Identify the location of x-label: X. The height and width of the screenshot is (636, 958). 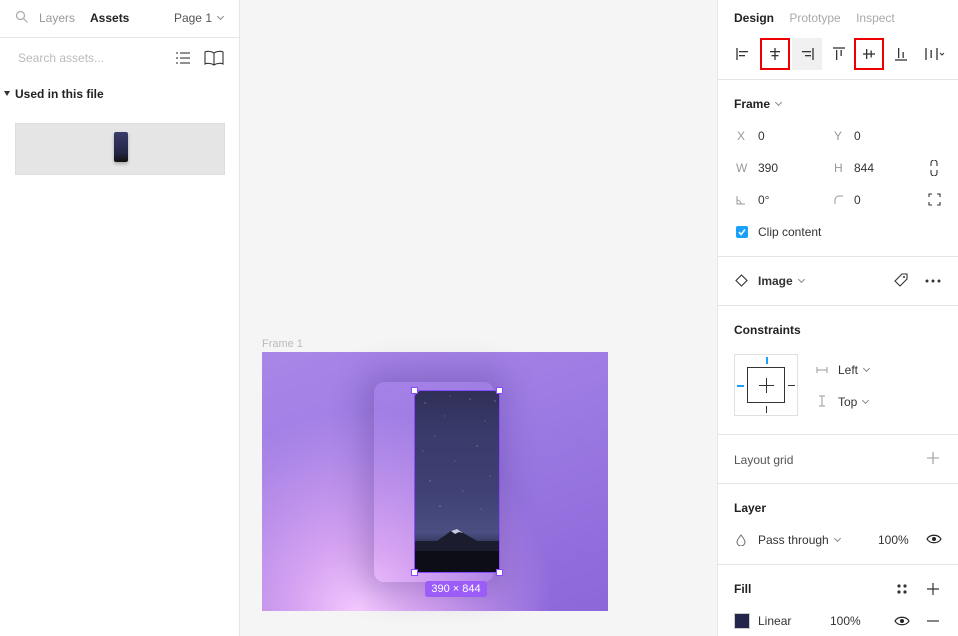
(741, 136).